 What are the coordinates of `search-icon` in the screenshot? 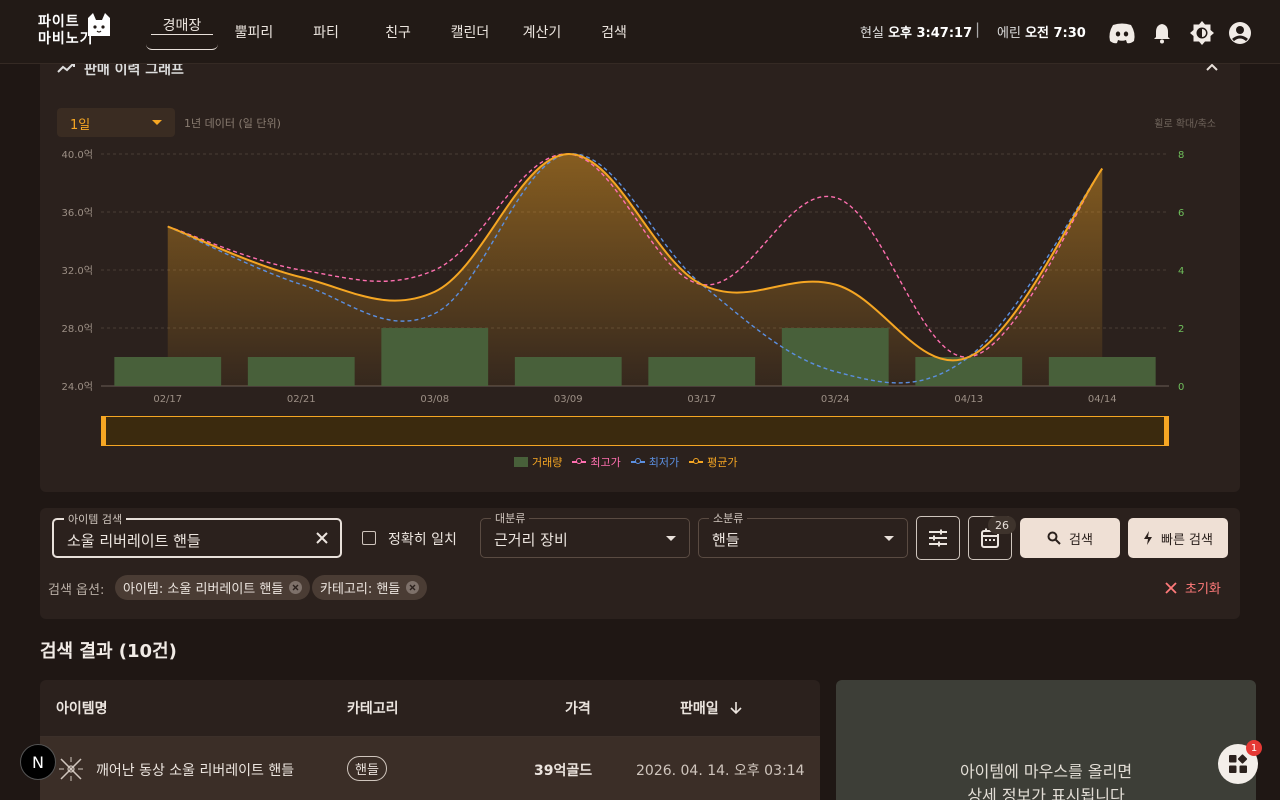 It's located at (1054, 538).